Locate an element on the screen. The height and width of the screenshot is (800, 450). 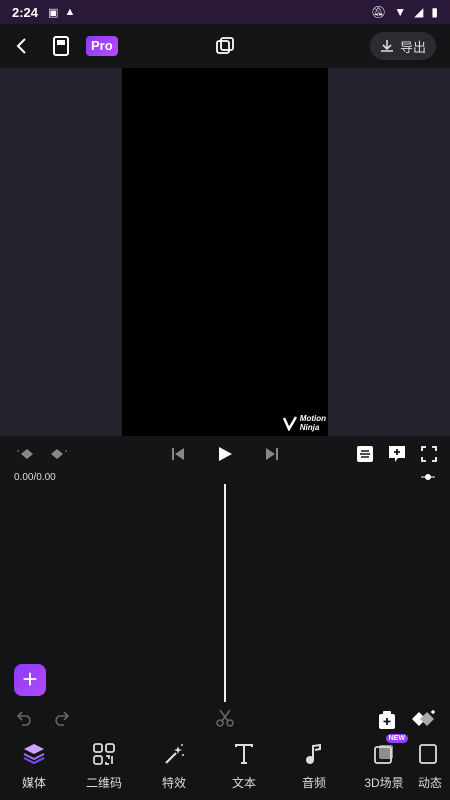
export-button: 导出 is located at coordinates (403, 46).